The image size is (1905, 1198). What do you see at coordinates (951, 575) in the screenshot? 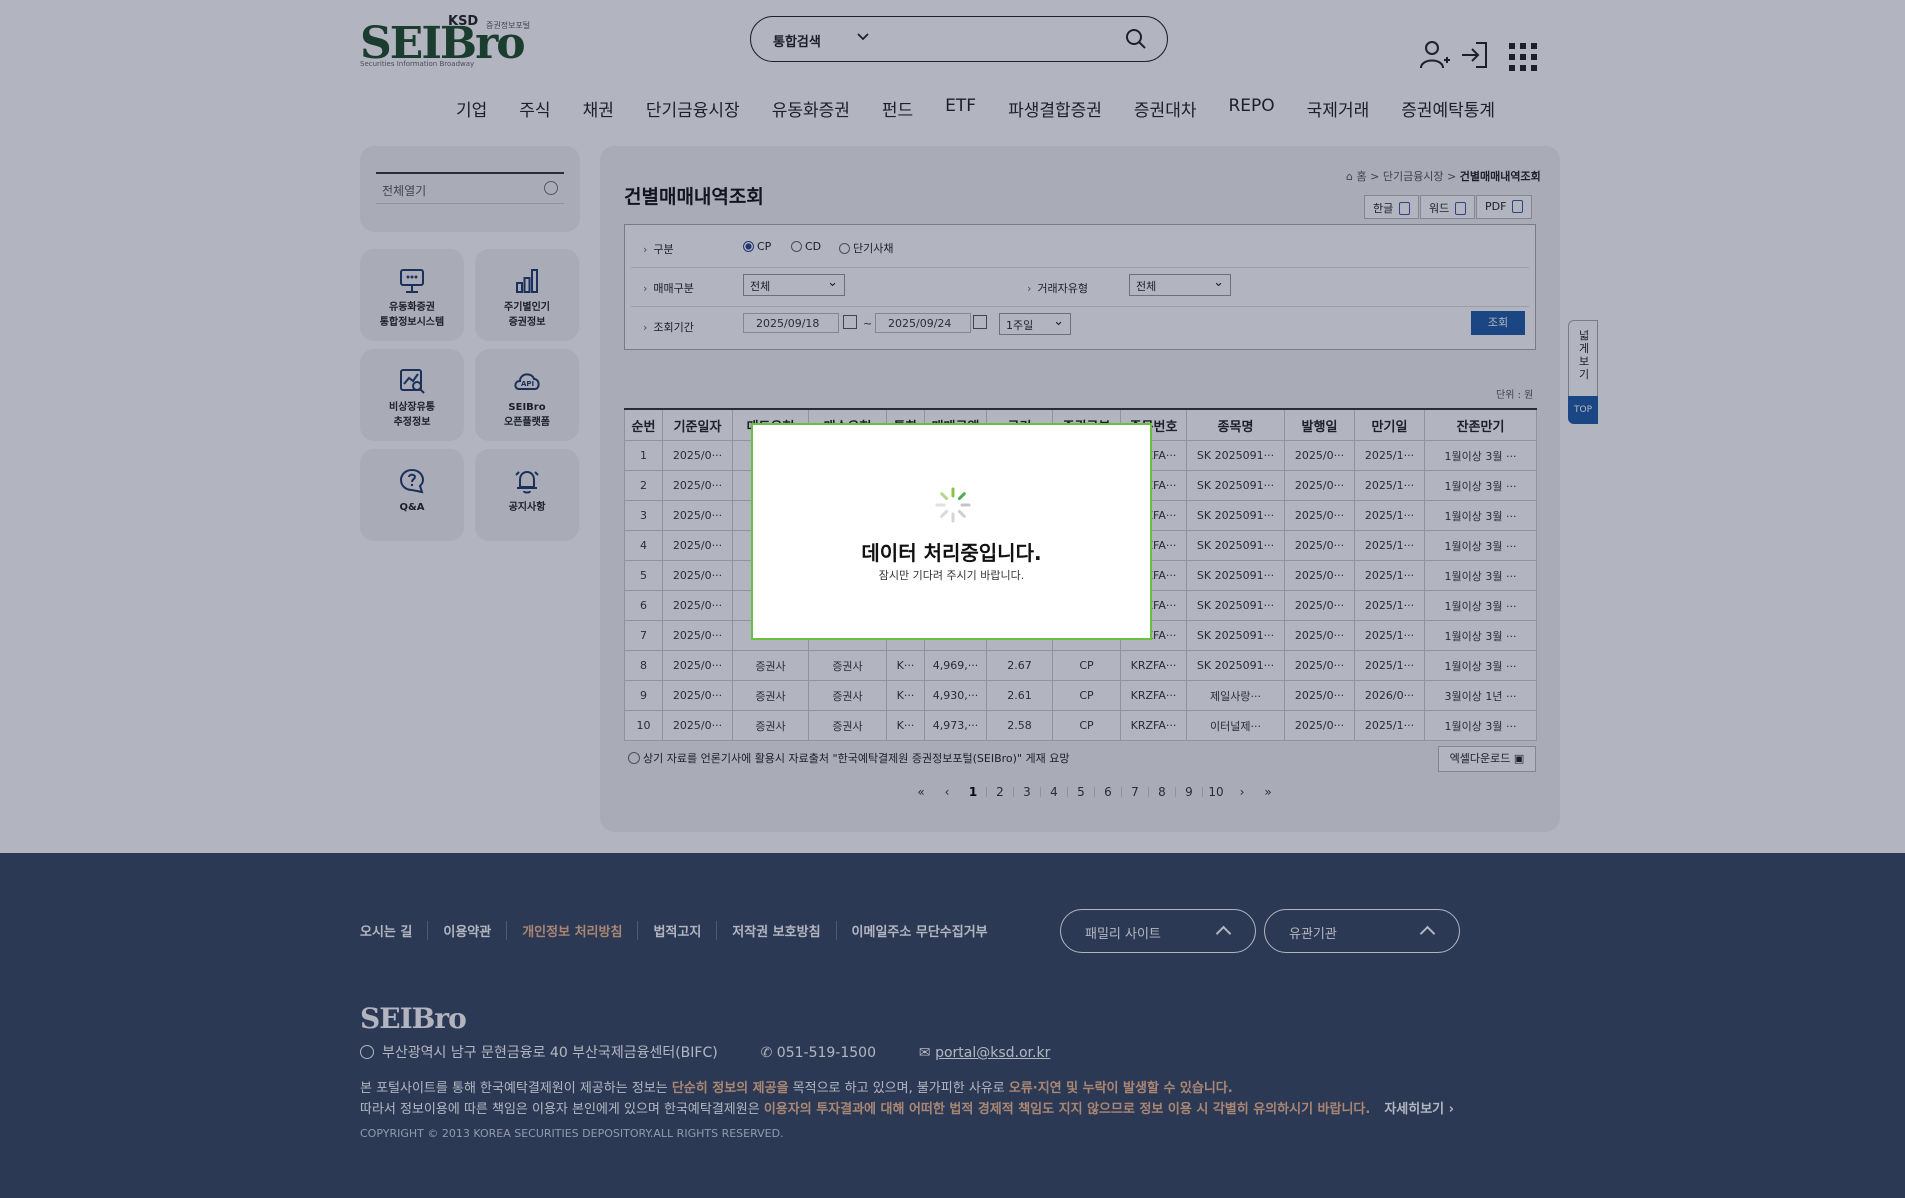
I see `loading-subtitle: 잠시만 기다려 주시기 바랍니다.` at bounding box center [951, 575].